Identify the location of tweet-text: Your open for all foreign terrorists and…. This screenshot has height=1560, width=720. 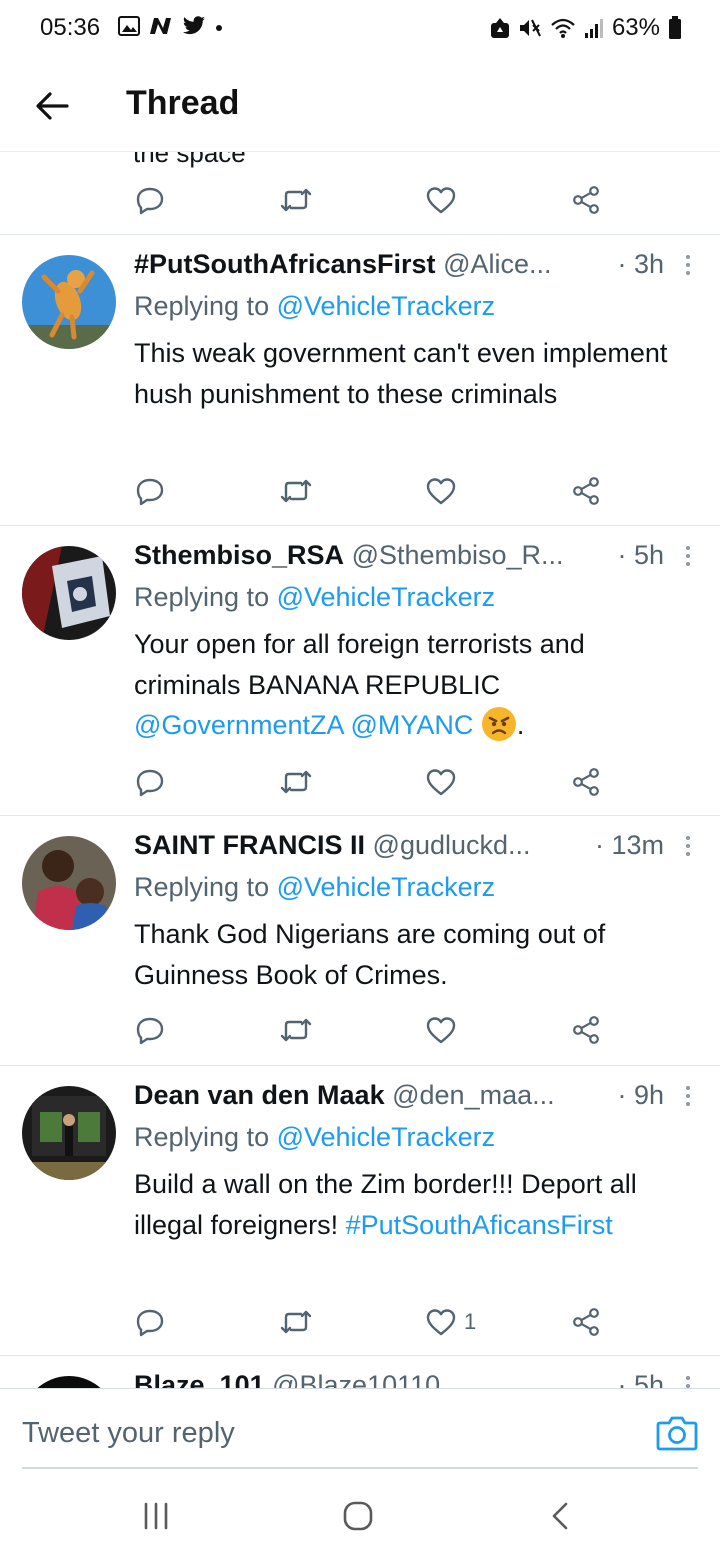
(412, 685).